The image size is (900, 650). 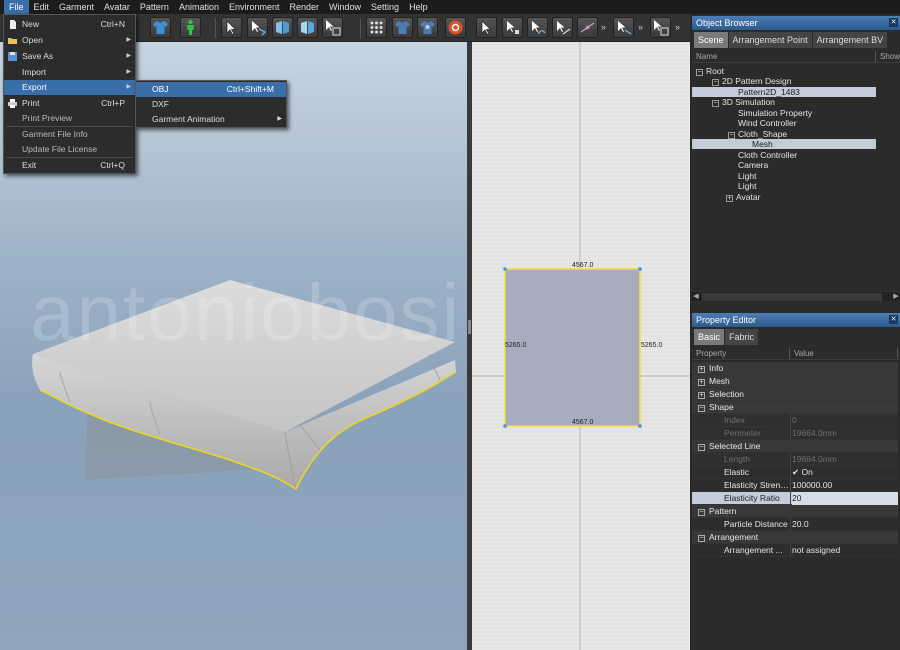 I want to click on tree-node-wind-controller: Wind Controller, so click(x=784, y=123).